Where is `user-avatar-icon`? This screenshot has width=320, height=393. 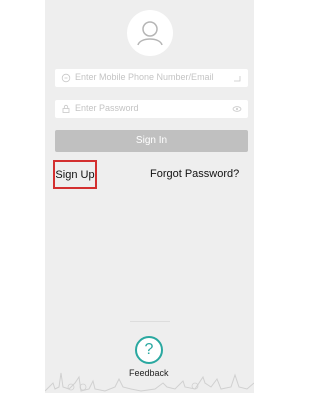 user-avatar-icon is located at coordinates (150, 33).